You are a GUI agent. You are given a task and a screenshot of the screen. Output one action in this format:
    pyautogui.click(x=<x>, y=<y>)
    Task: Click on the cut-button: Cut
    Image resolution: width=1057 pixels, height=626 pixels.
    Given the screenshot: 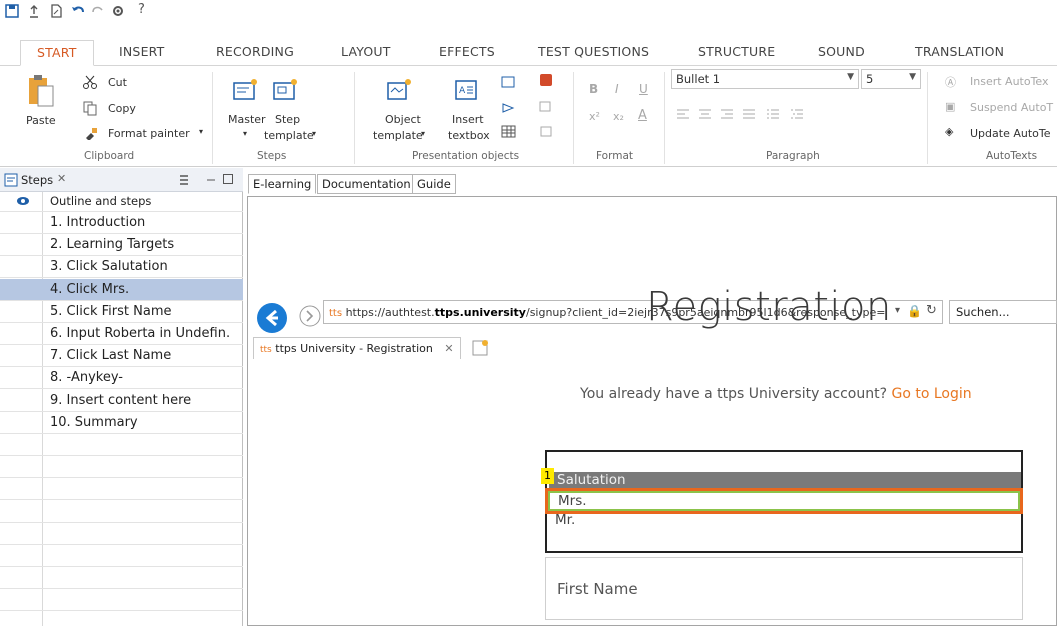 What is the action you would take?
    pyautogui.click(x=117, y=82)
    